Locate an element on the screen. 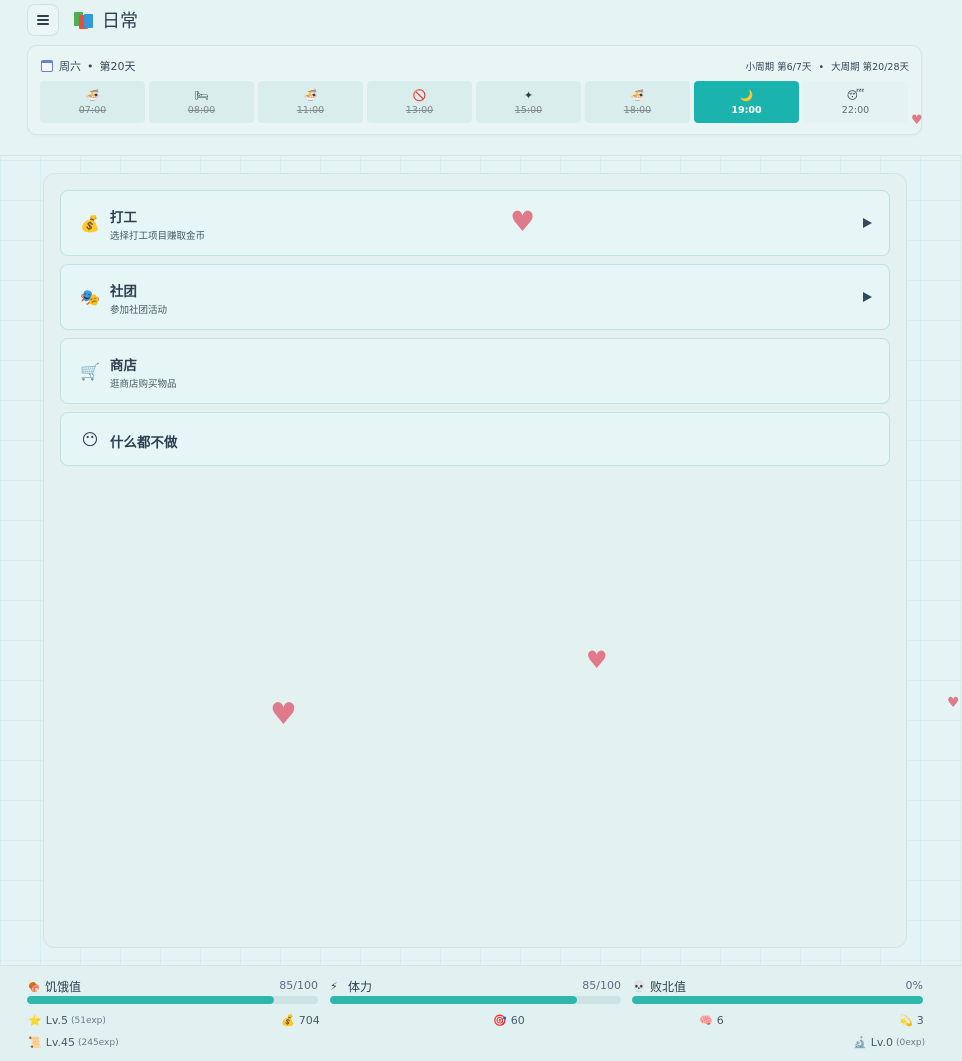 The height and width of the screenshot is (1061, 962). action-description: 选择打工项目赚取金币 is located at coordinates (158, 236).